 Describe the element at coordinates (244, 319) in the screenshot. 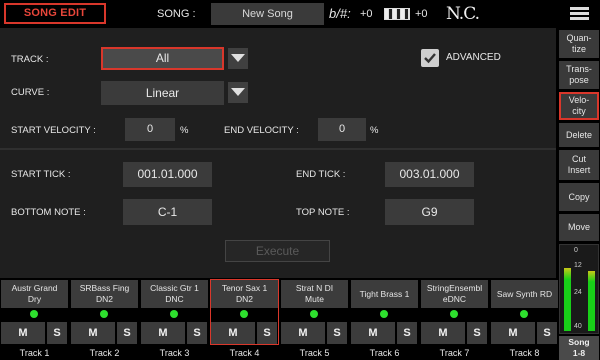

I see `track-strip-selected: Tenor Sax 1 DN2 M S Track 4` at that location.